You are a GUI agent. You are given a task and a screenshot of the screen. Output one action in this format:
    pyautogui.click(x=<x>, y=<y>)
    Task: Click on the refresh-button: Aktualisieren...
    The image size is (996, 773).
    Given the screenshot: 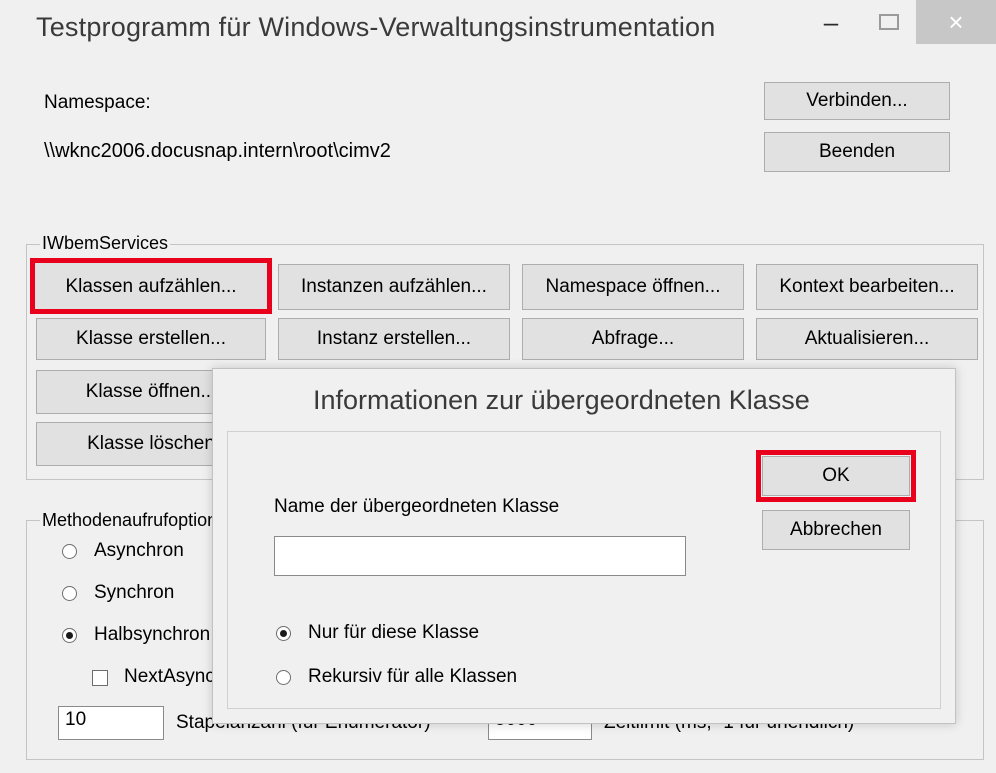 What is the action you would take?
    pyautogui.click(x=867, y=339)
    